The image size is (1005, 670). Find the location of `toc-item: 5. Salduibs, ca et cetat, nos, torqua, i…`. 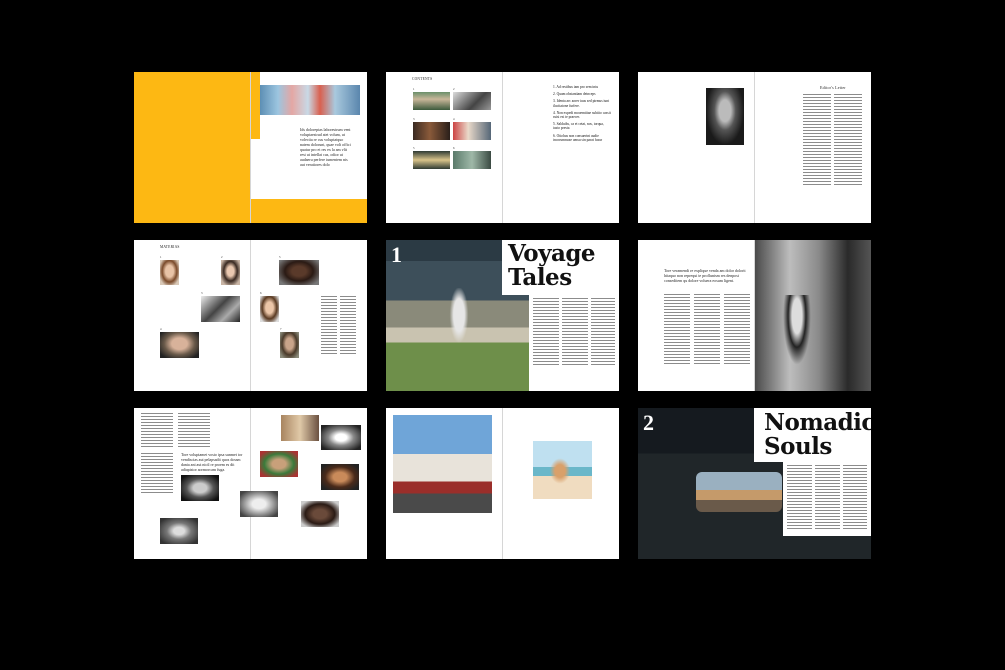

toc-item: 5. Salduibs, ca et cetat, nos, torqua, i… is located at coordinates (582, 126).